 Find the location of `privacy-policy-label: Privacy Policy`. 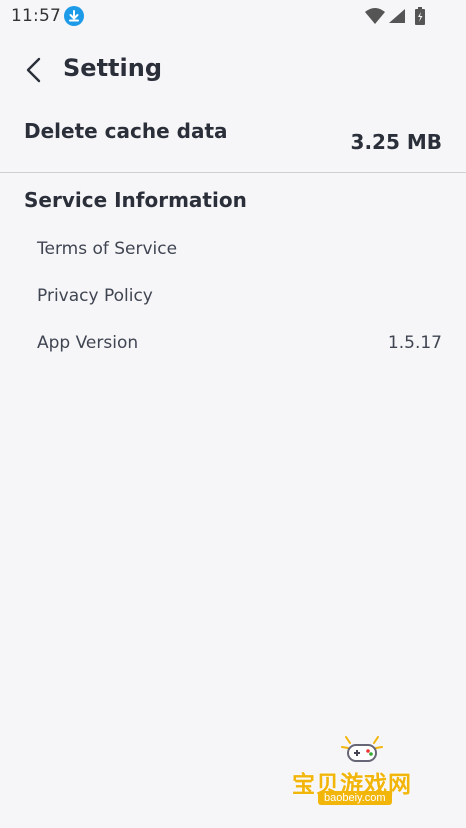

privacy-policy-label: Privacy Policy is located at coordinates (95, 296).